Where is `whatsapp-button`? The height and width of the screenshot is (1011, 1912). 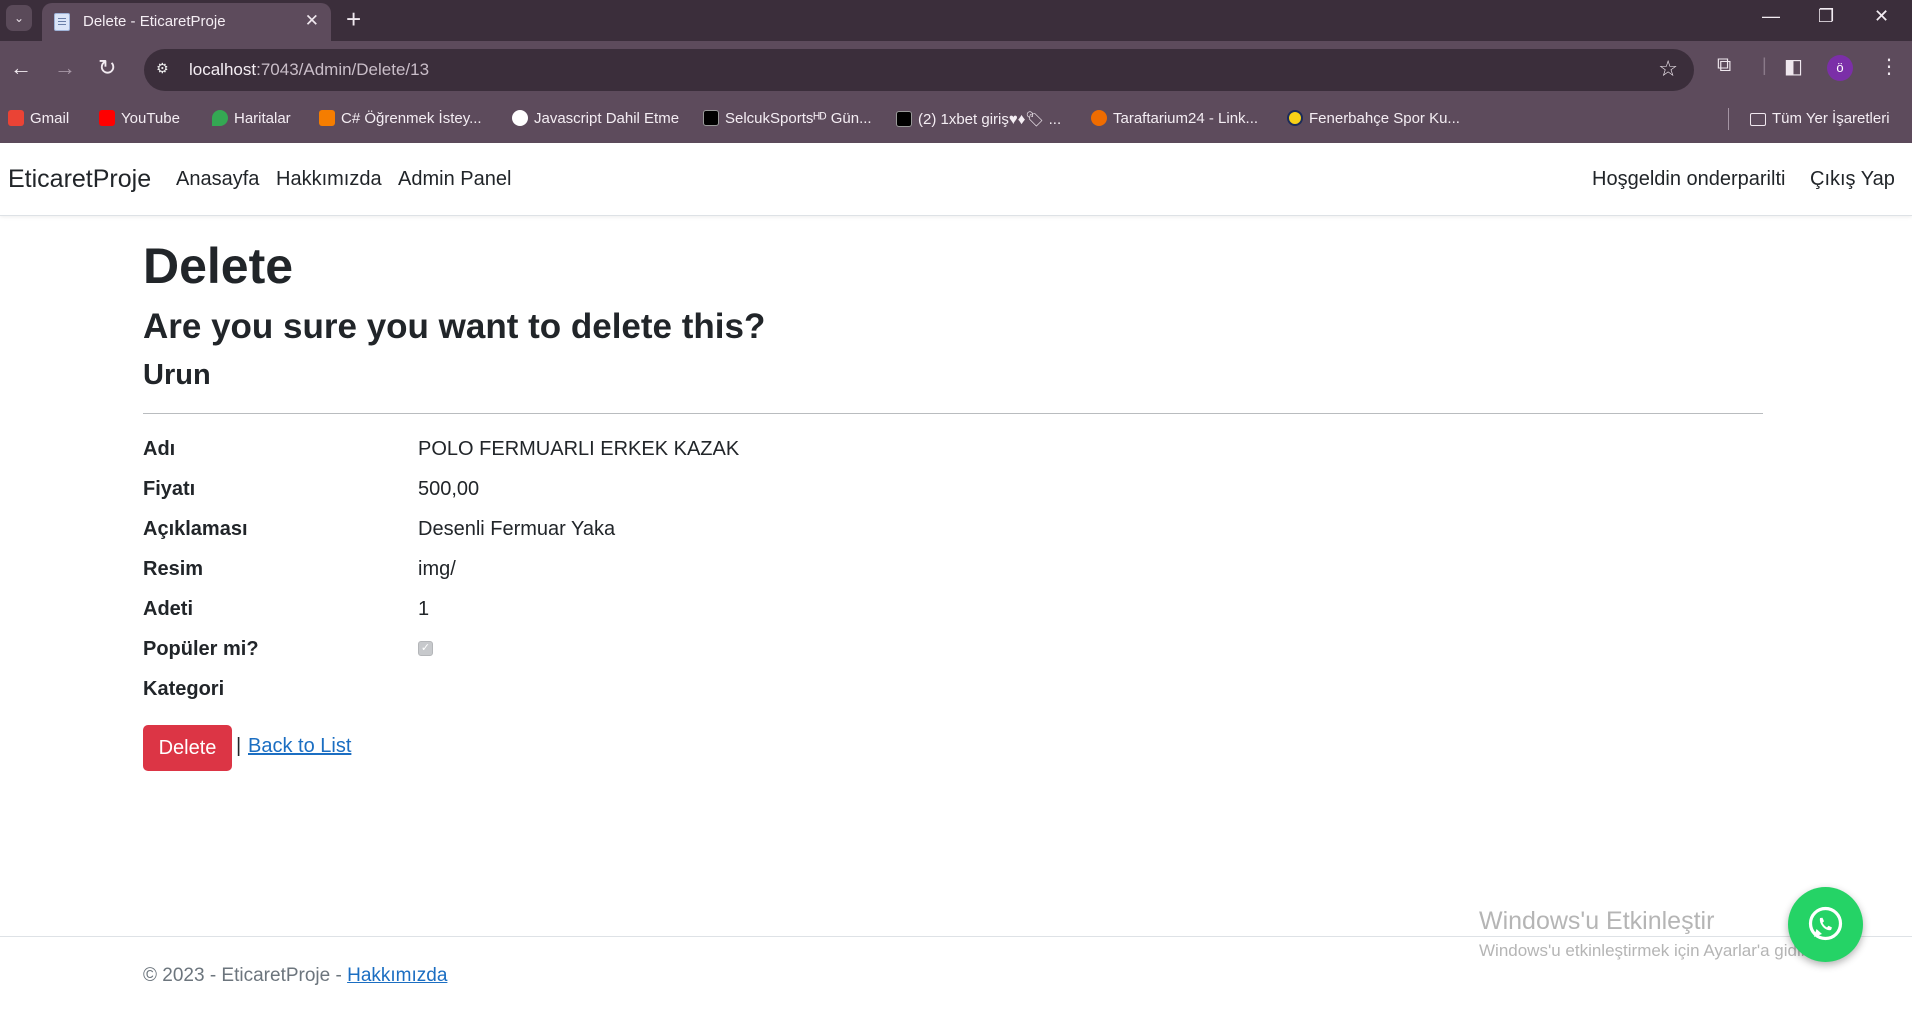 whatsapp-button is located at coordinates (1825, 924).